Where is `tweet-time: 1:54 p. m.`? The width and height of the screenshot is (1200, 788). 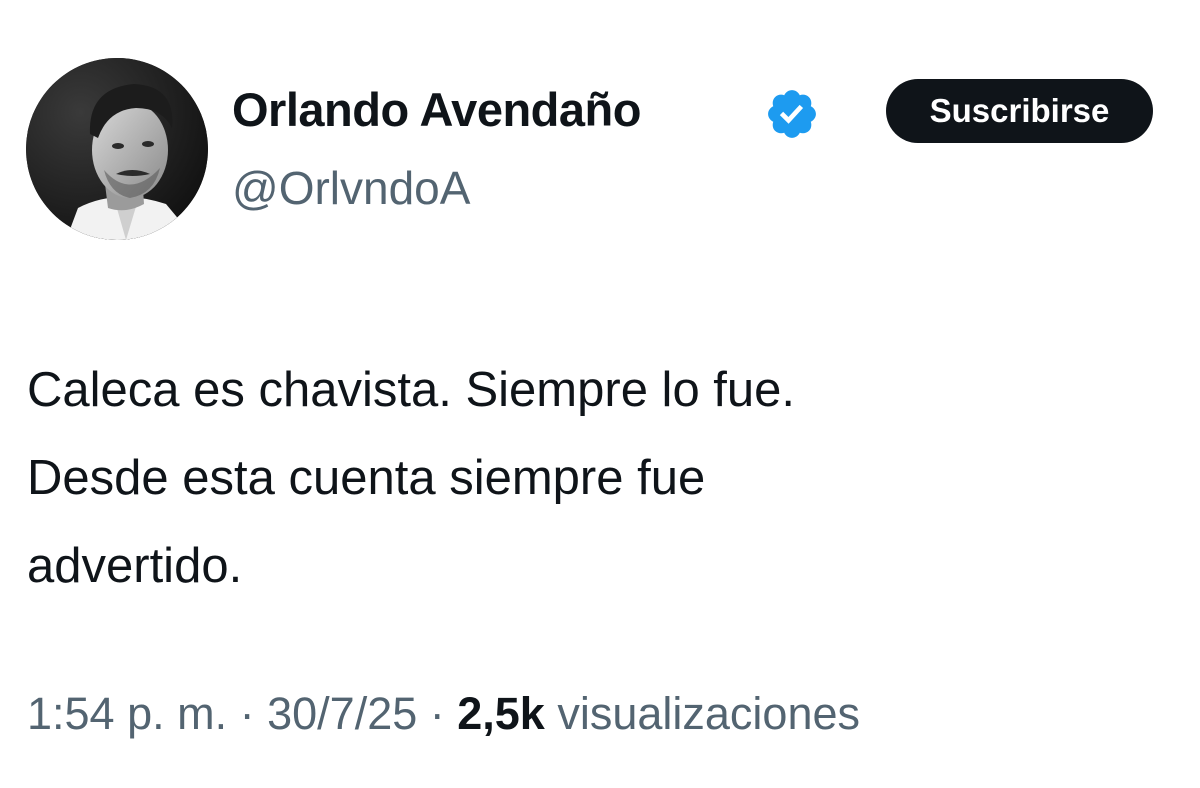 tweet-time: 1:54 p. m. is located at coordinates (127, 713).